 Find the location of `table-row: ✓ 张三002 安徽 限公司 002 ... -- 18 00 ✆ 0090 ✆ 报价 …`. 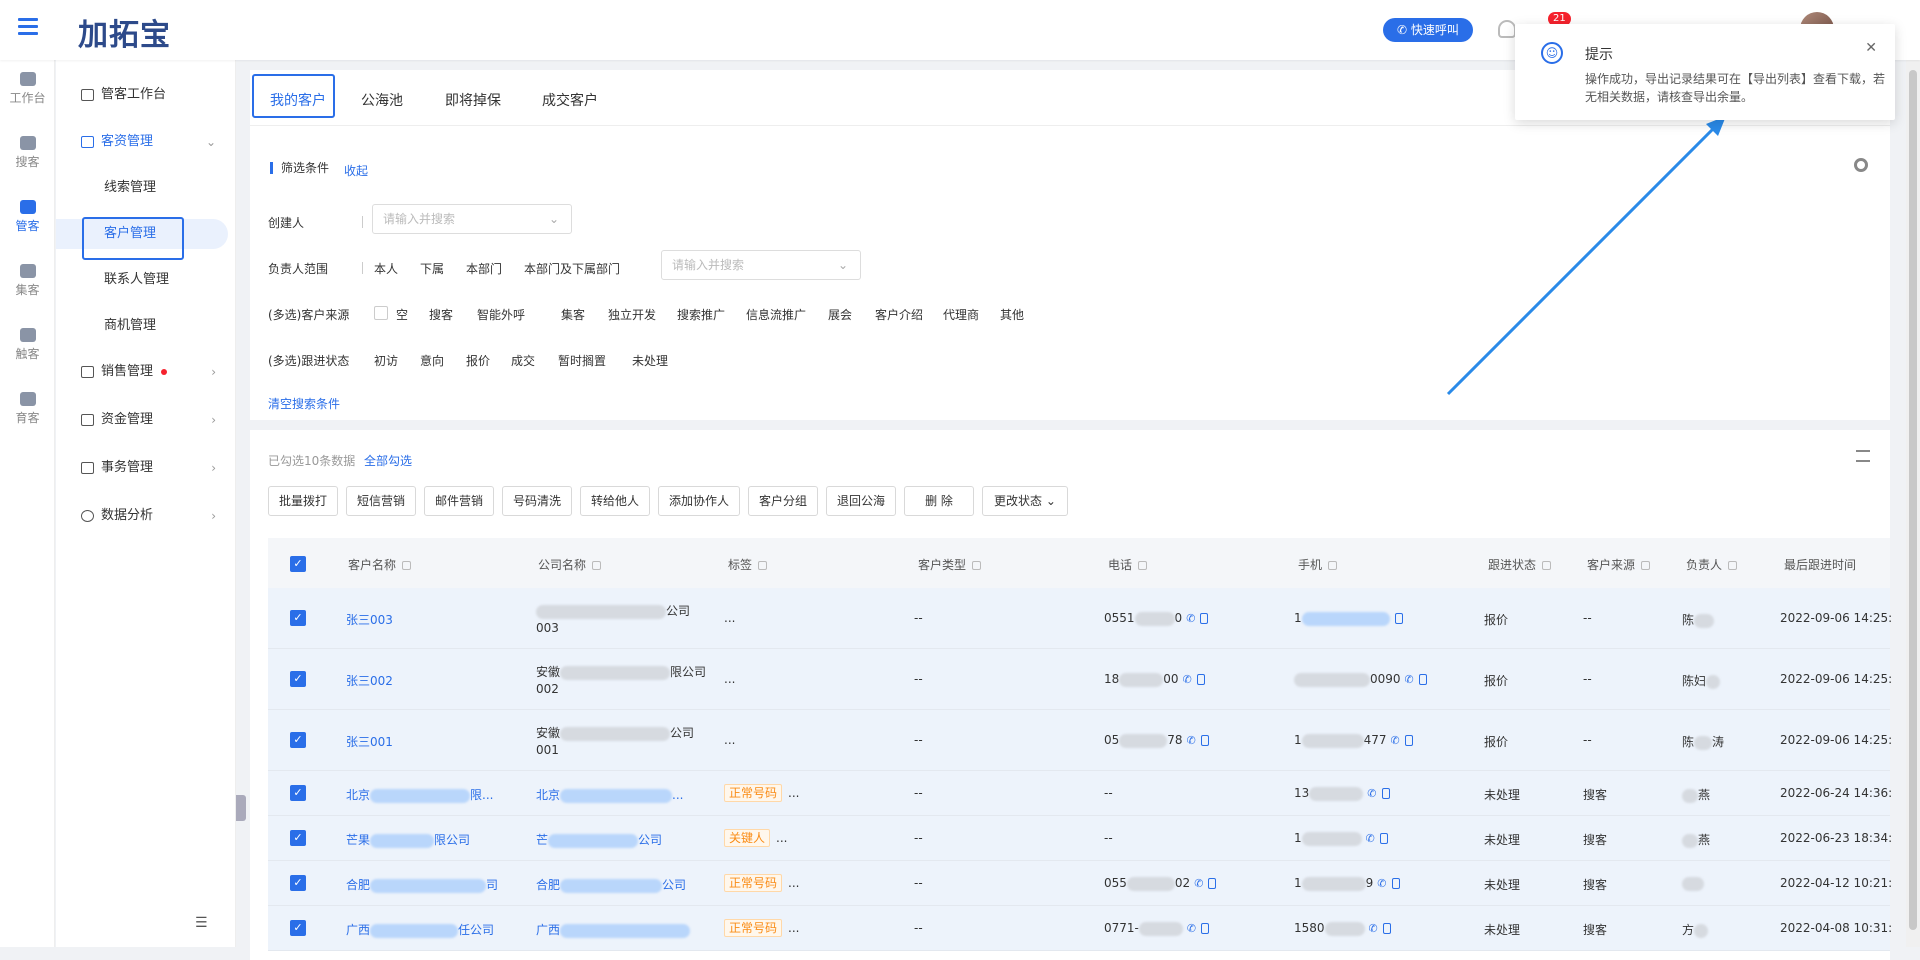

table-row: ✓ 张三002 安徽 限公司 002 ... -- 18 00 ✆ 0090 ✆ 报价 … is located at coordinates (1080, 679).